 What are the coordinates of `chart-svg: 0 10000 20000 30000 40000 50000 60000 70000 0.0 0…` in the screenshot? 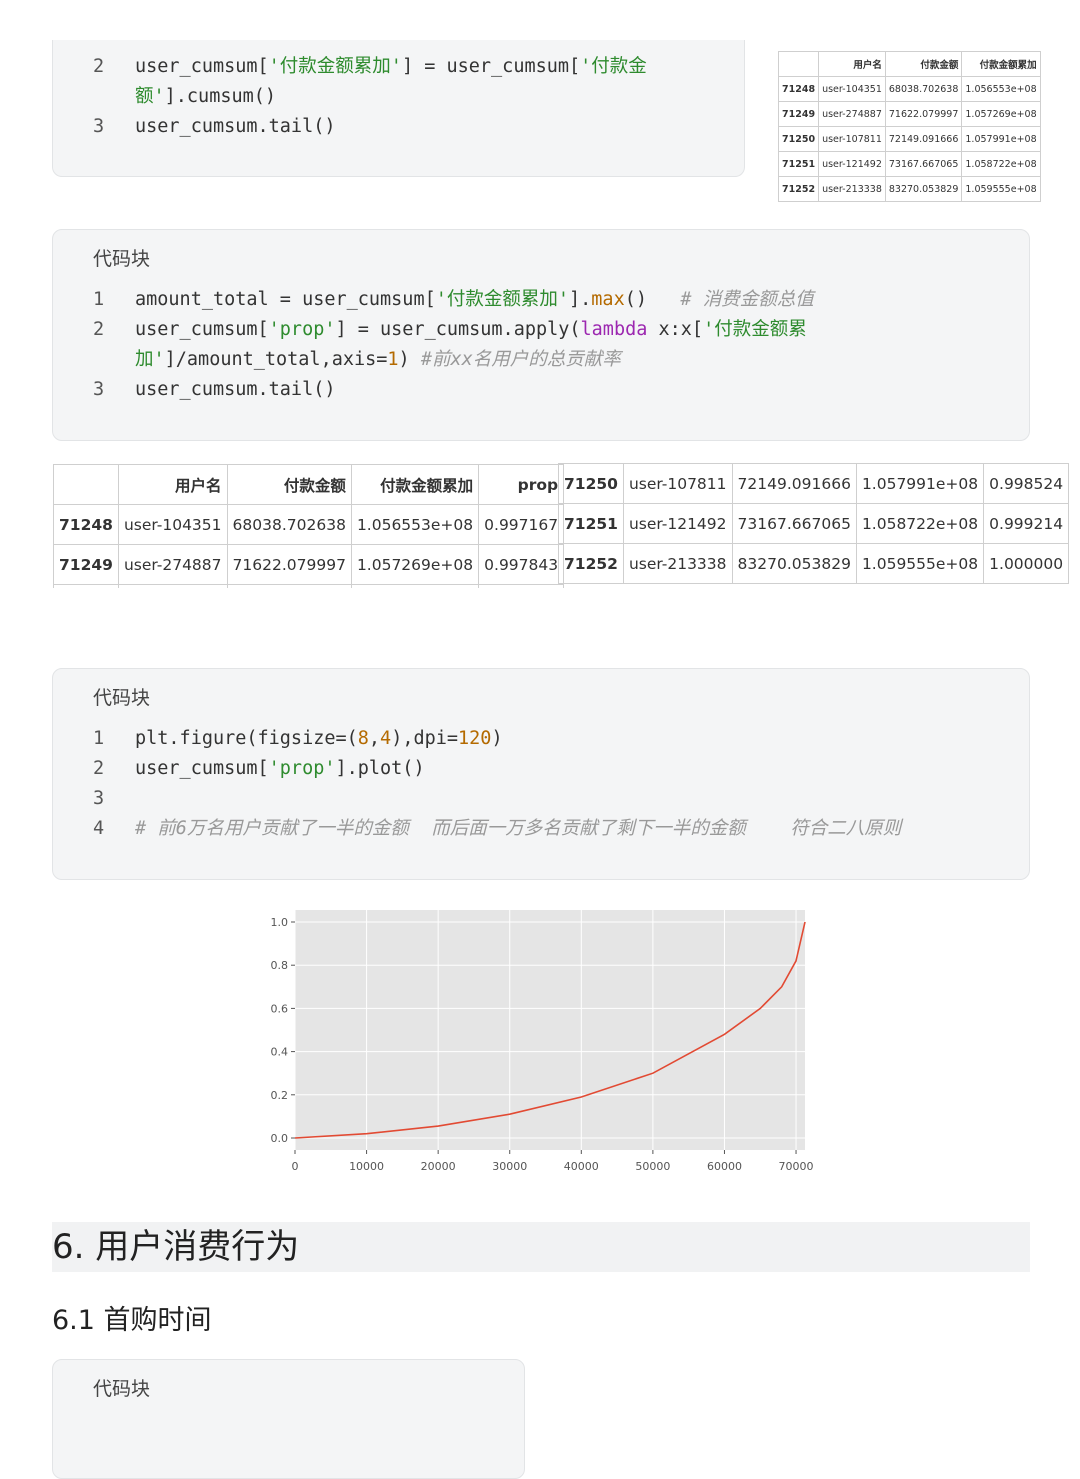 It's located at (542, 1041).